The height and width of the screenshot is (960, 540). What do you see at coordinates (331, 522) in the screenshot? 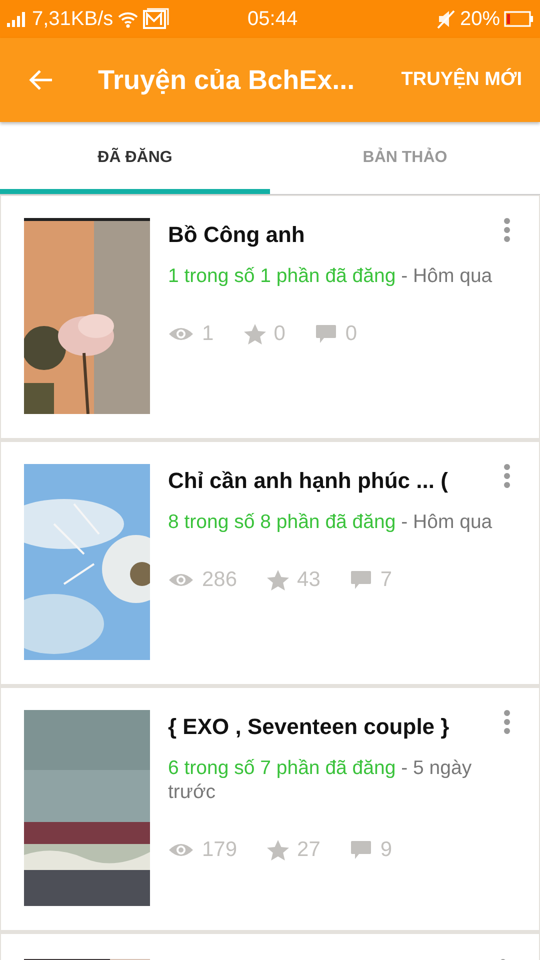
I see `story-status: 8 trong số 8 phần đã đăng - Hôm qua` at bounding box center [331, 522].